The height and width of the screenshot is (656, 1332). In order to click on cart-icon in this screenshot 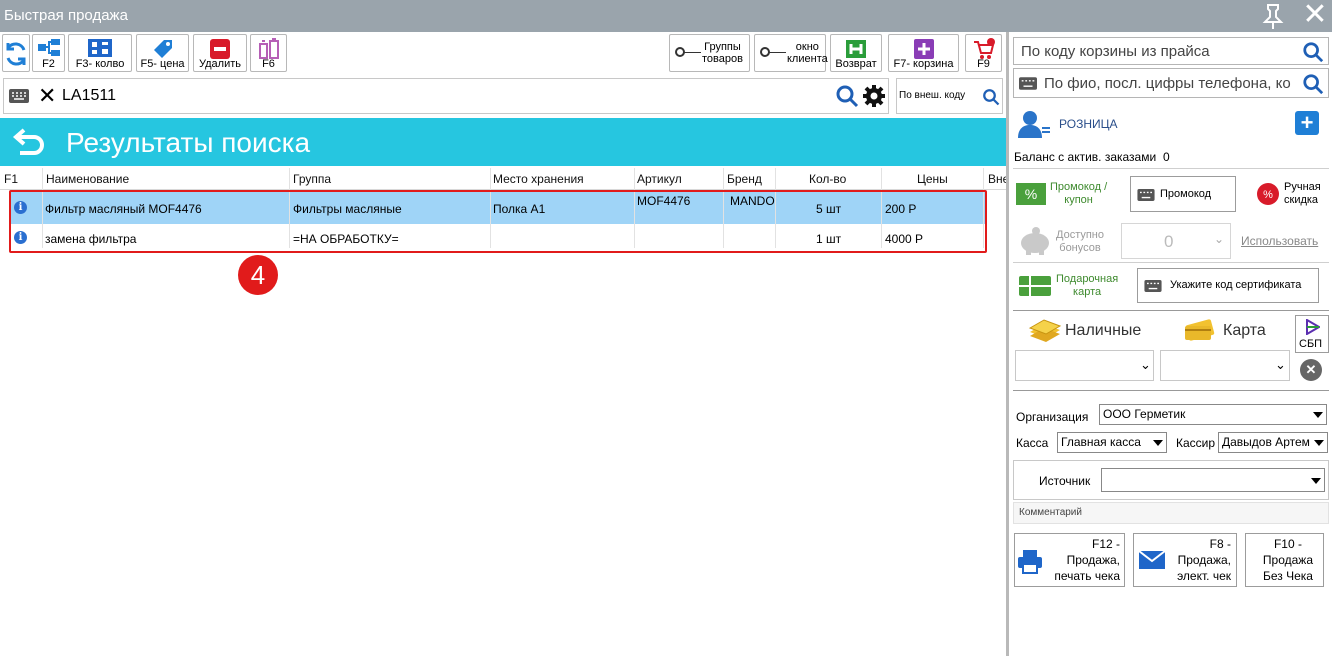, I will do `click(984, 48)`.